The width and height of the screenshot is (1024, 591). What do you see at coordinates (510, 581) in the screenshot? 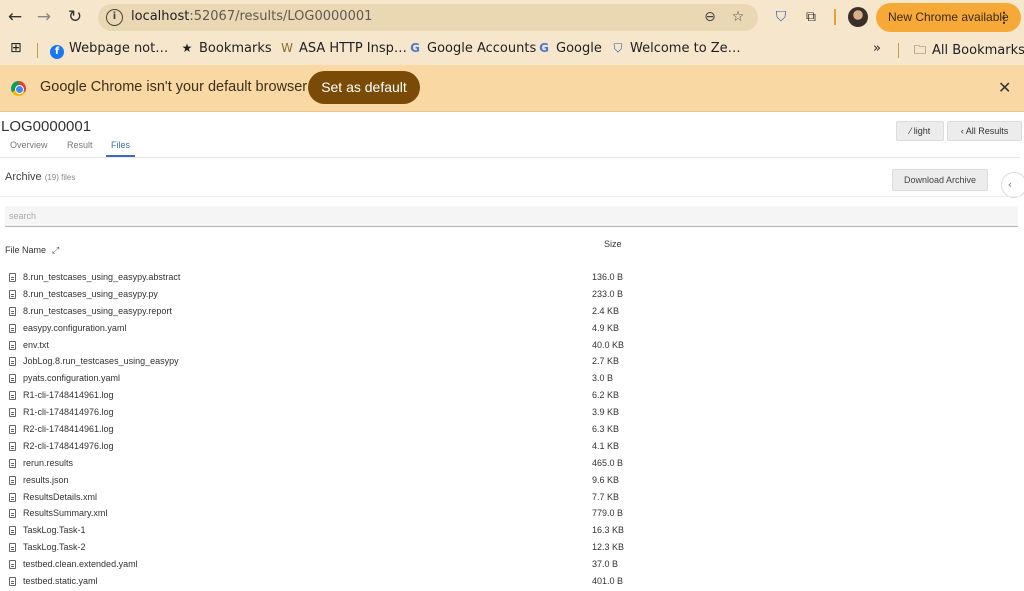
I see `file-row: testbed.static.yaml 401.0 B` at bounding box center [510, 581].